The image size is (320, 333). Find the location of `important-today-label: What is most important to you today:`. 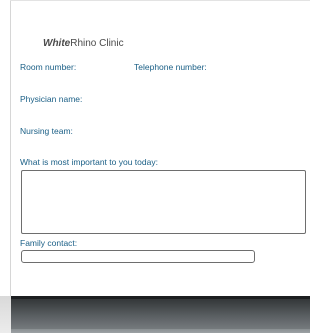

important-today-label: What is most important to you today: is located at coordinates (89, 162).